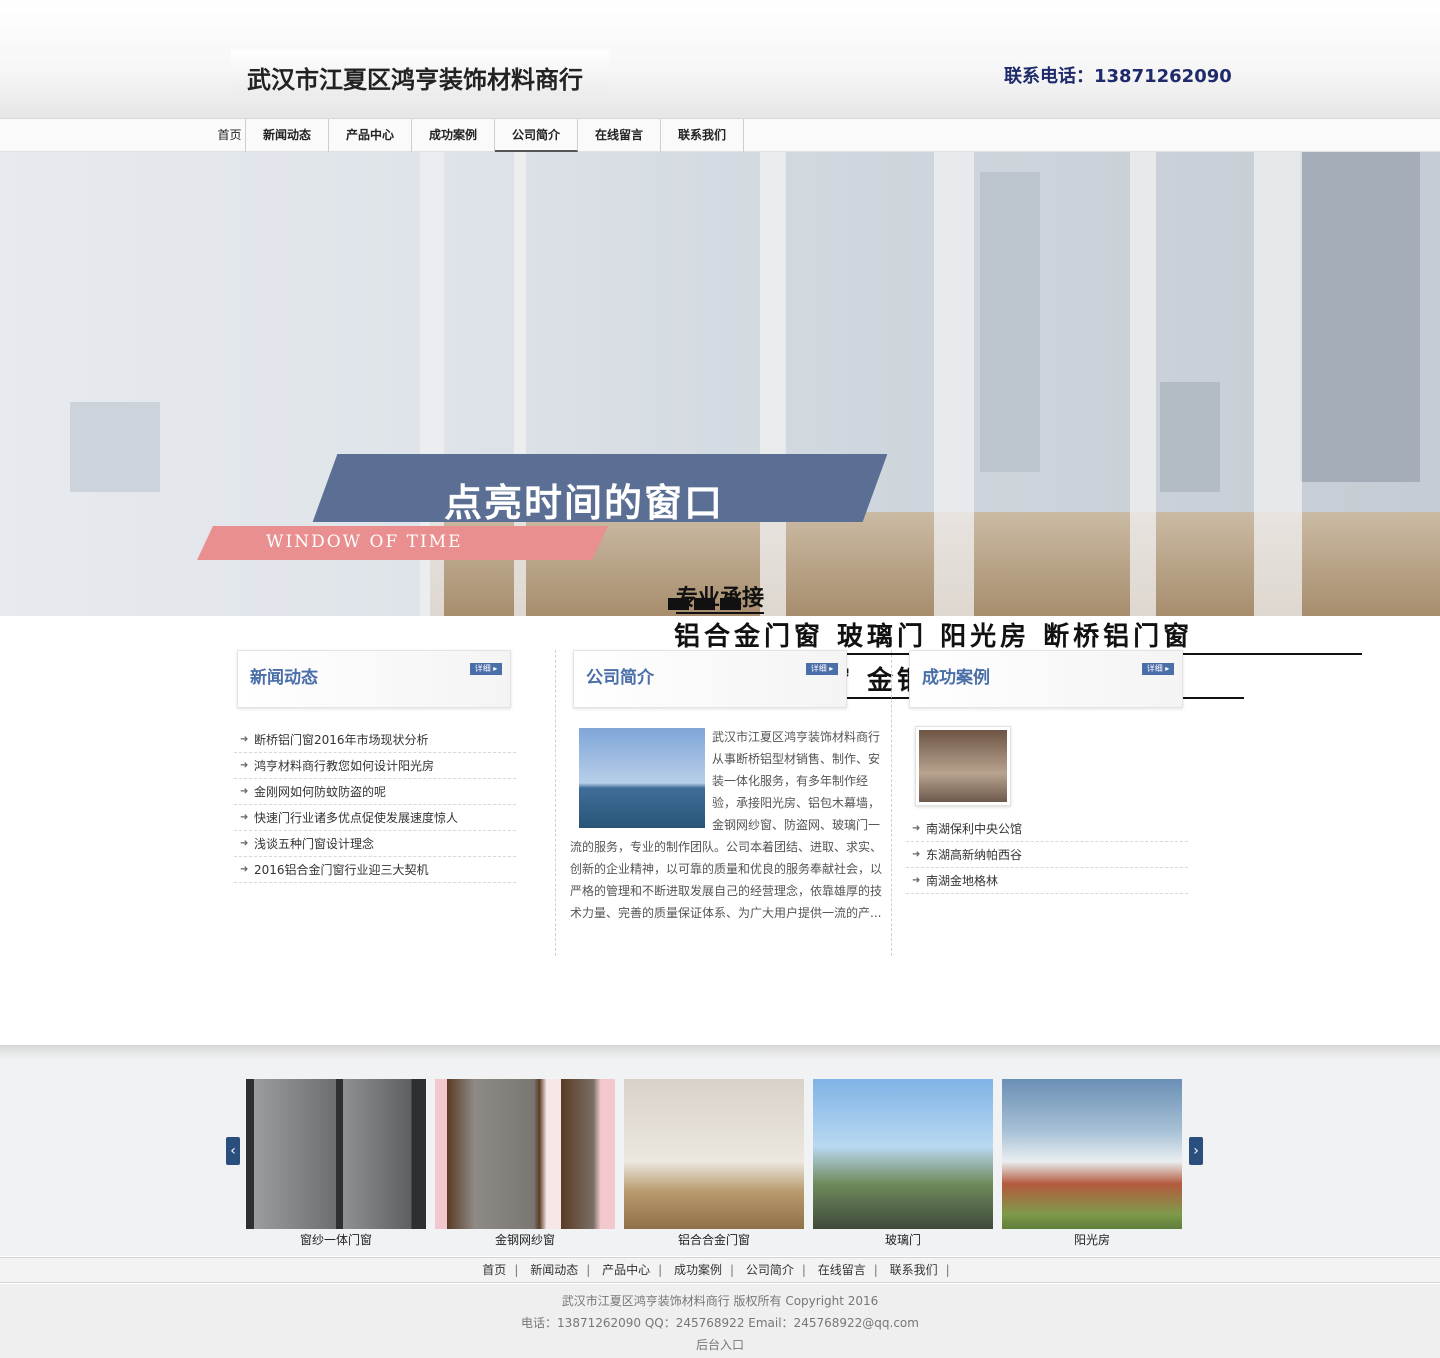  Describe the element at coordinates (620, 678) in the screenshot. I see `about-title: 公司简介` at that location.